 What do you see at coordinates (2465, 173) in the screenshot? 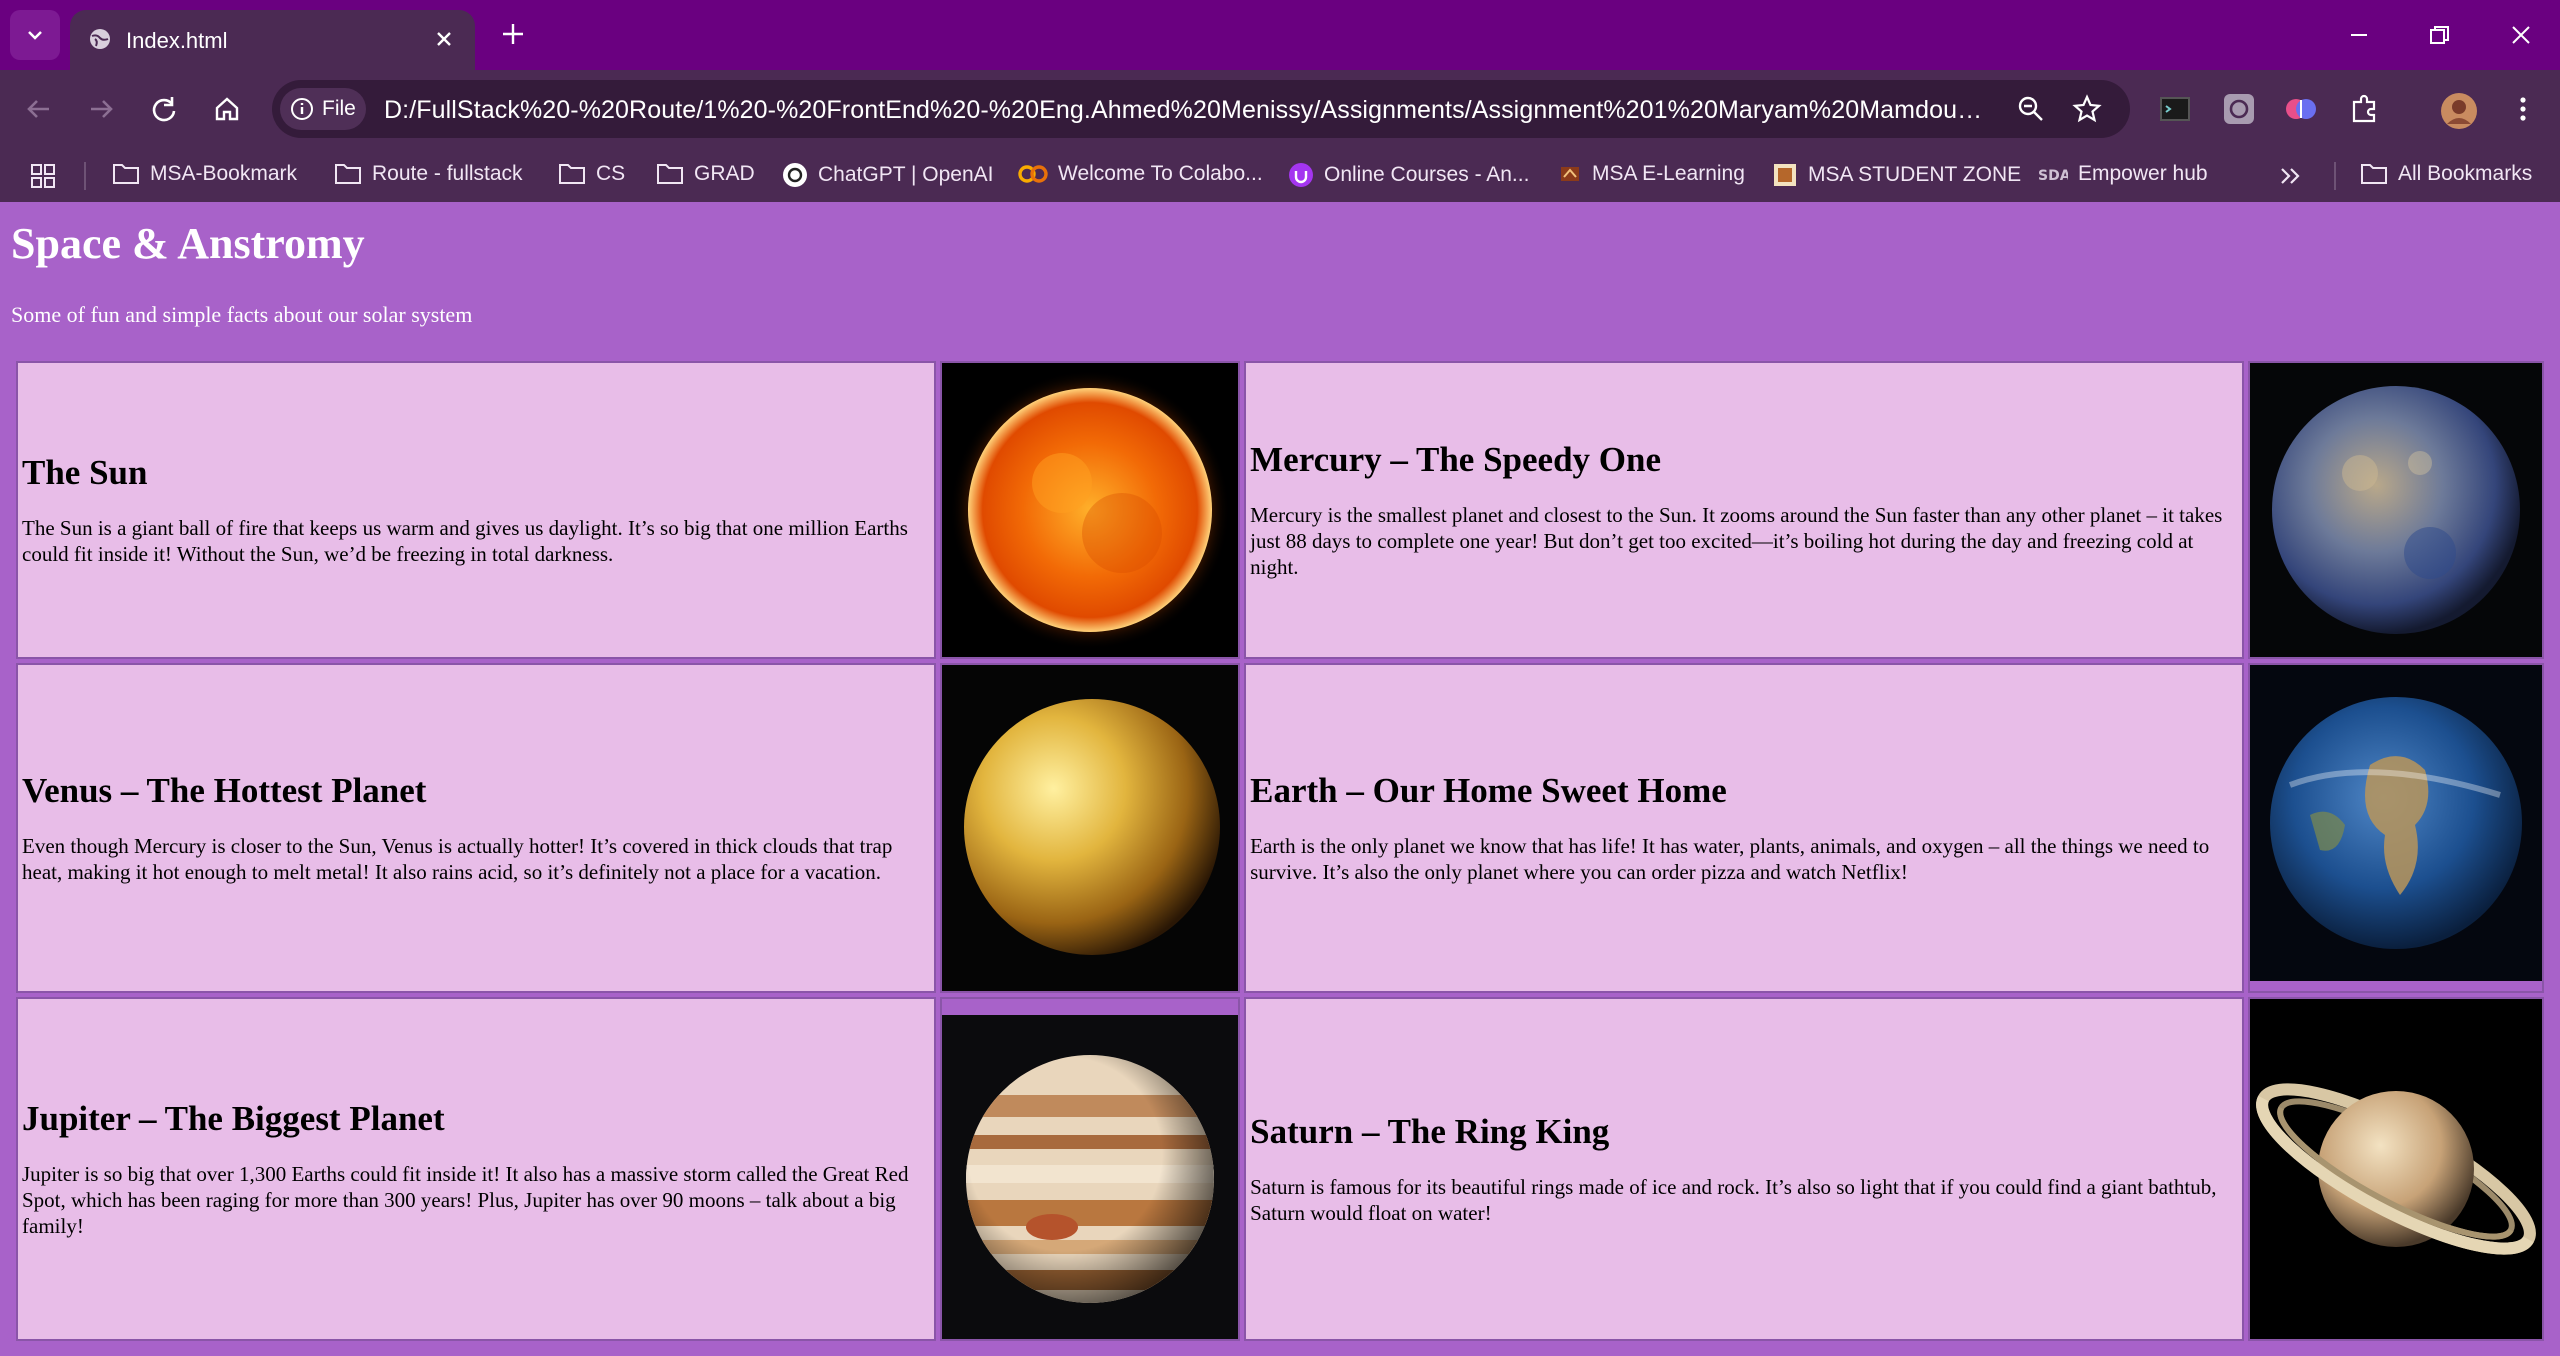
I see `all-bookmarks-label: All Bookmarks` at bounding box center [2465, 173].